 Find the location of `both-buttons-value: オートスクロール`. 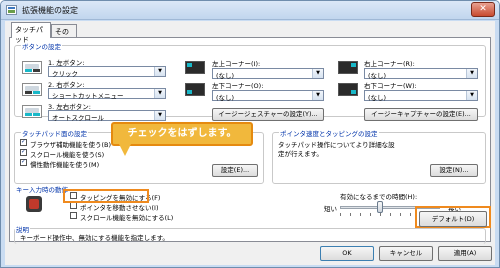

both-buttons-value: オートスクロール is located at coordinates (78, 118).